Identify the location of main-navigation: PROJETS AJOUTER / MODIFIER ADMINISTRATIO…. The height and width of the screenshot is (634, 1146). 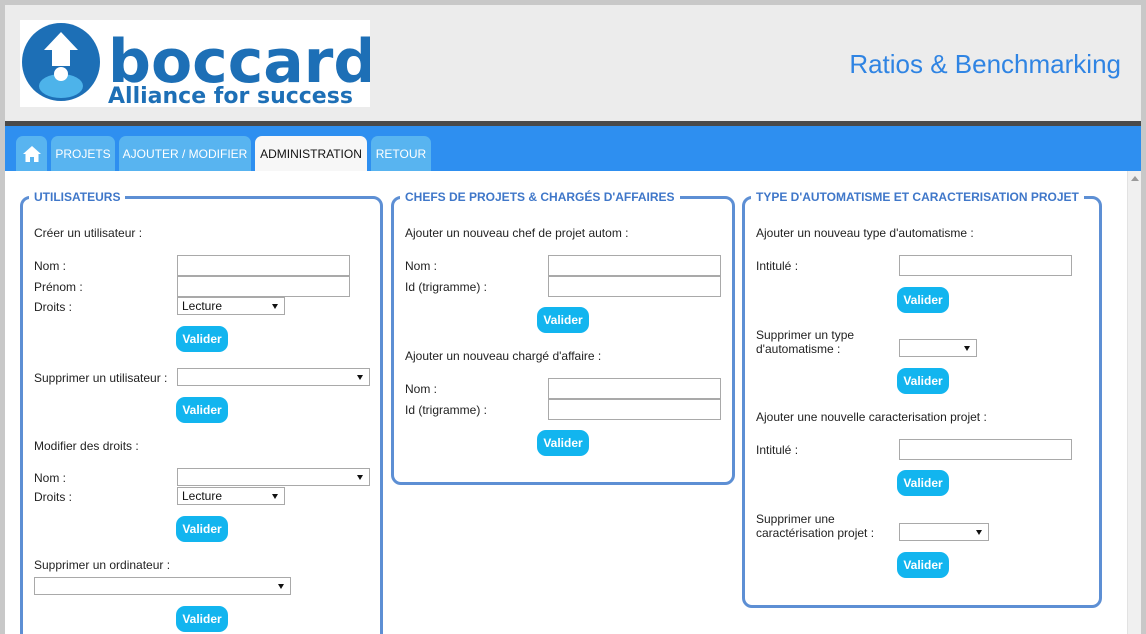
(573, 148).